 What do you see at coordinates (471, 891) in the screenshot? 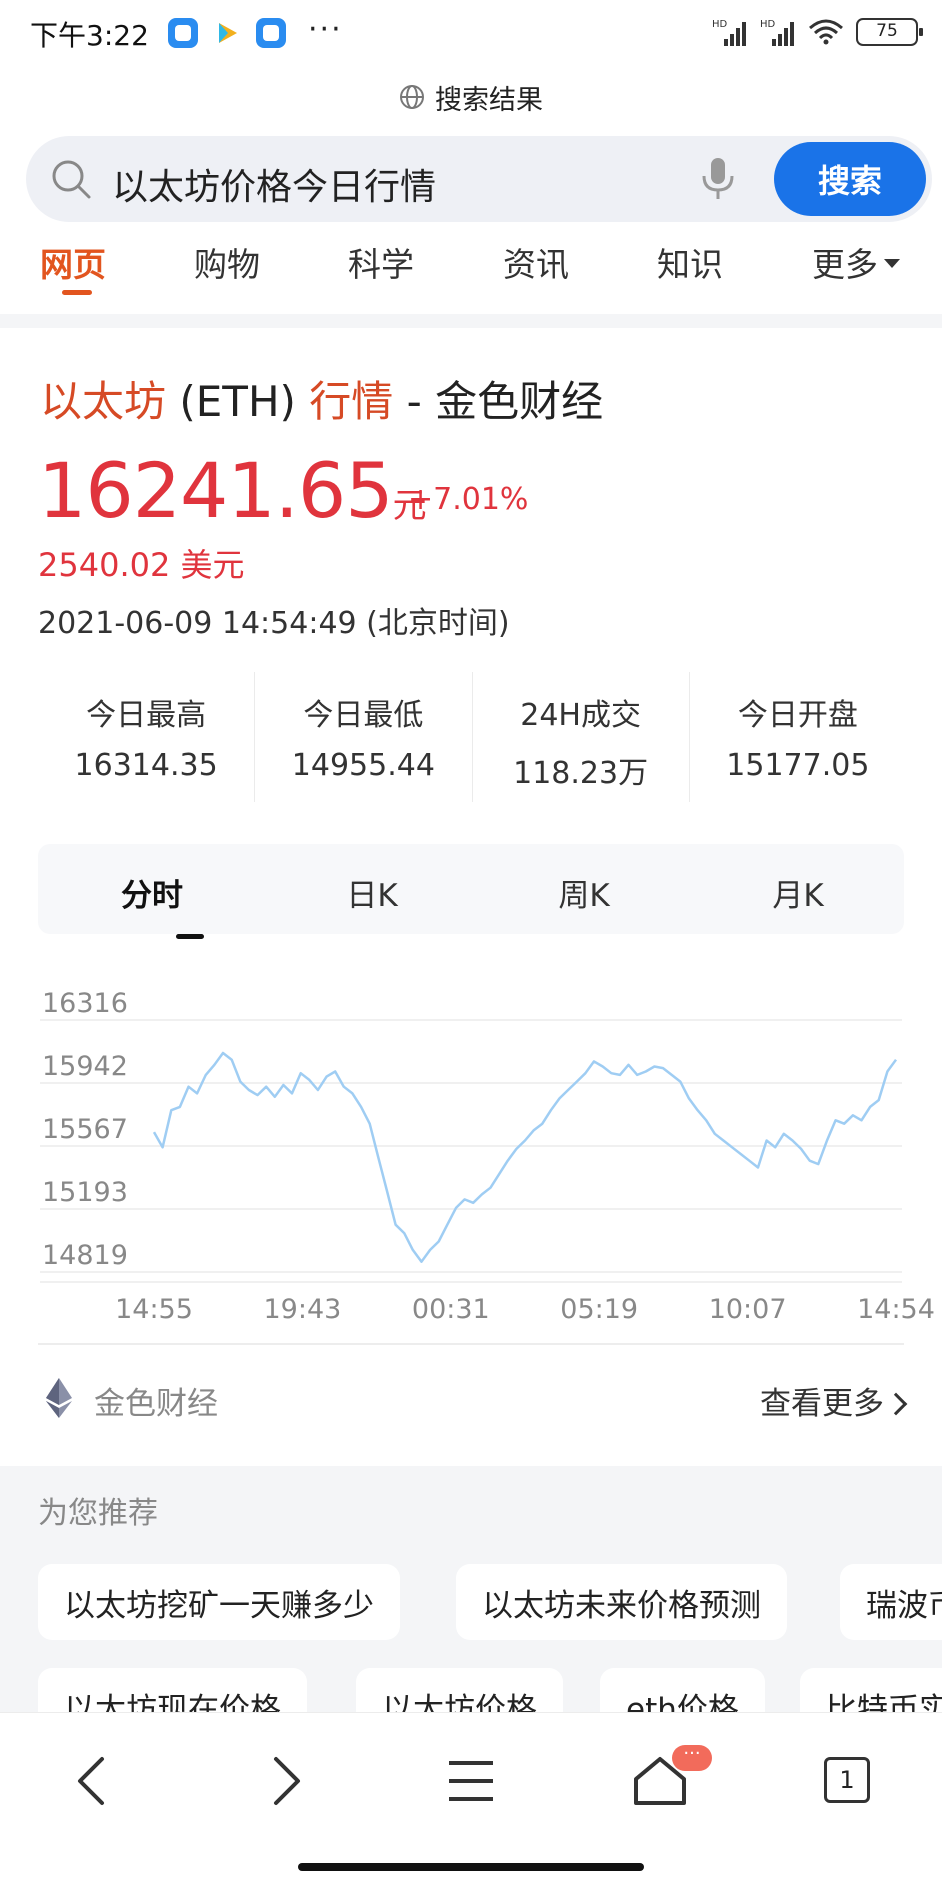
I see `chart-period-tabs: 分时 日K 周K 月K` at bounding box center [471, 891].